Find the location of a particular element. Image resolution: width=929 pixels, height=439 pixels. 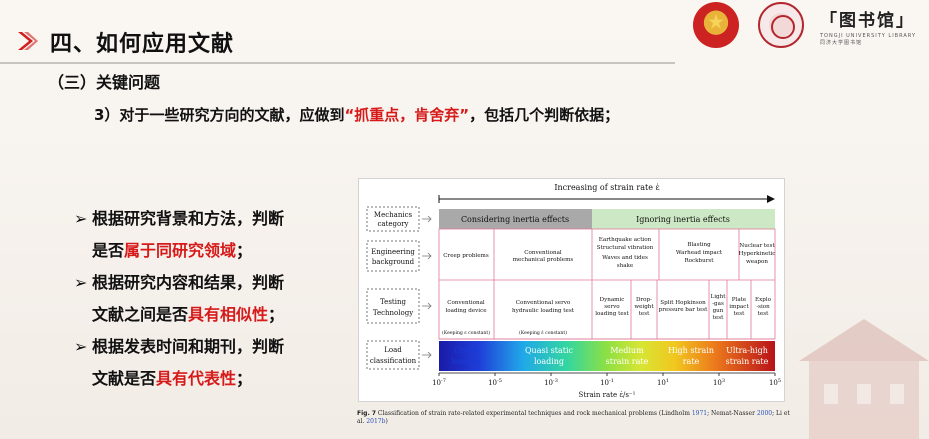

section-title: 四、如何应用文献 is located at coordinates (142, 44).